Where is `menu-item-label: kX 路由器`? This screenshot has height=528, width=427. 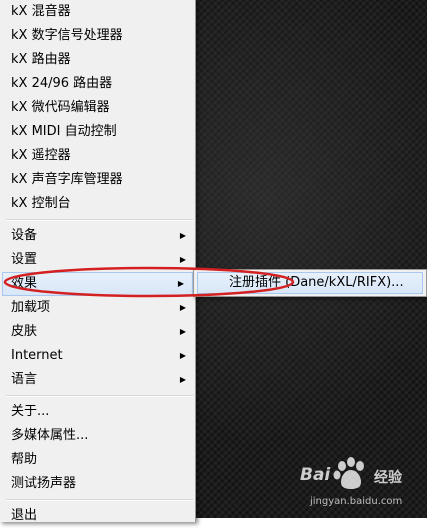
menu-item-label: kX 路由器 is located at coordinates (41, 59).